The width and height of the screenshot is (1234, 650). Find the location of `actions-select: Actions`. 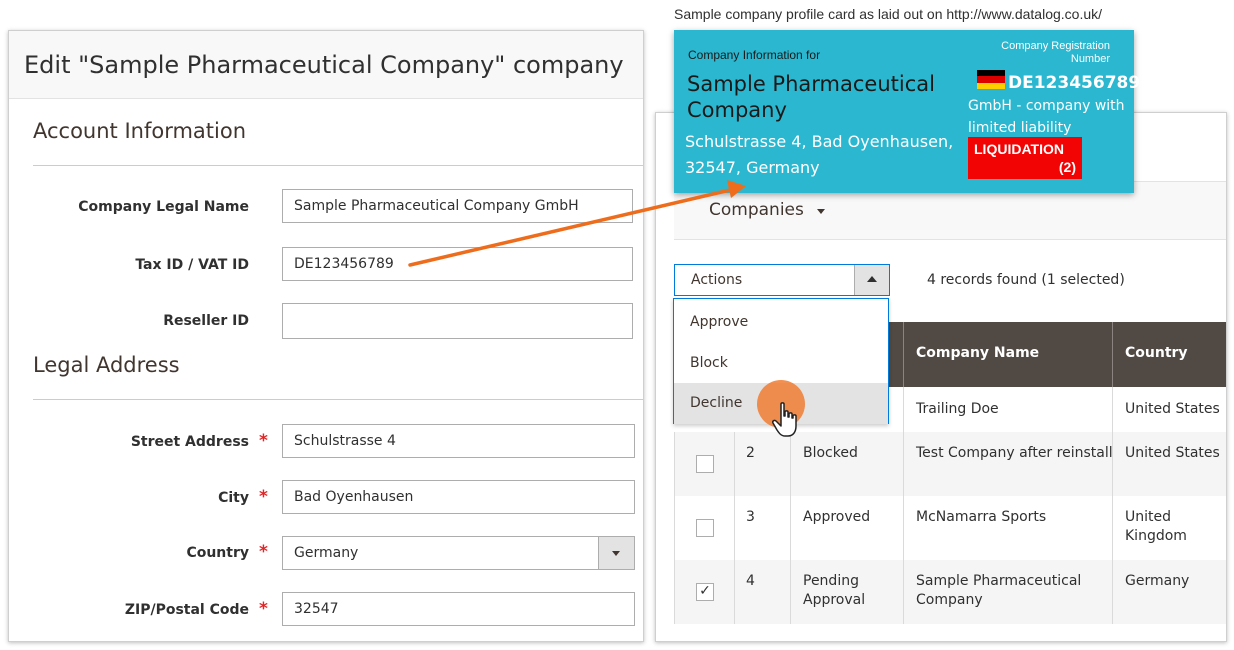

actions-select: Actions is located at coordinates (782, 280).